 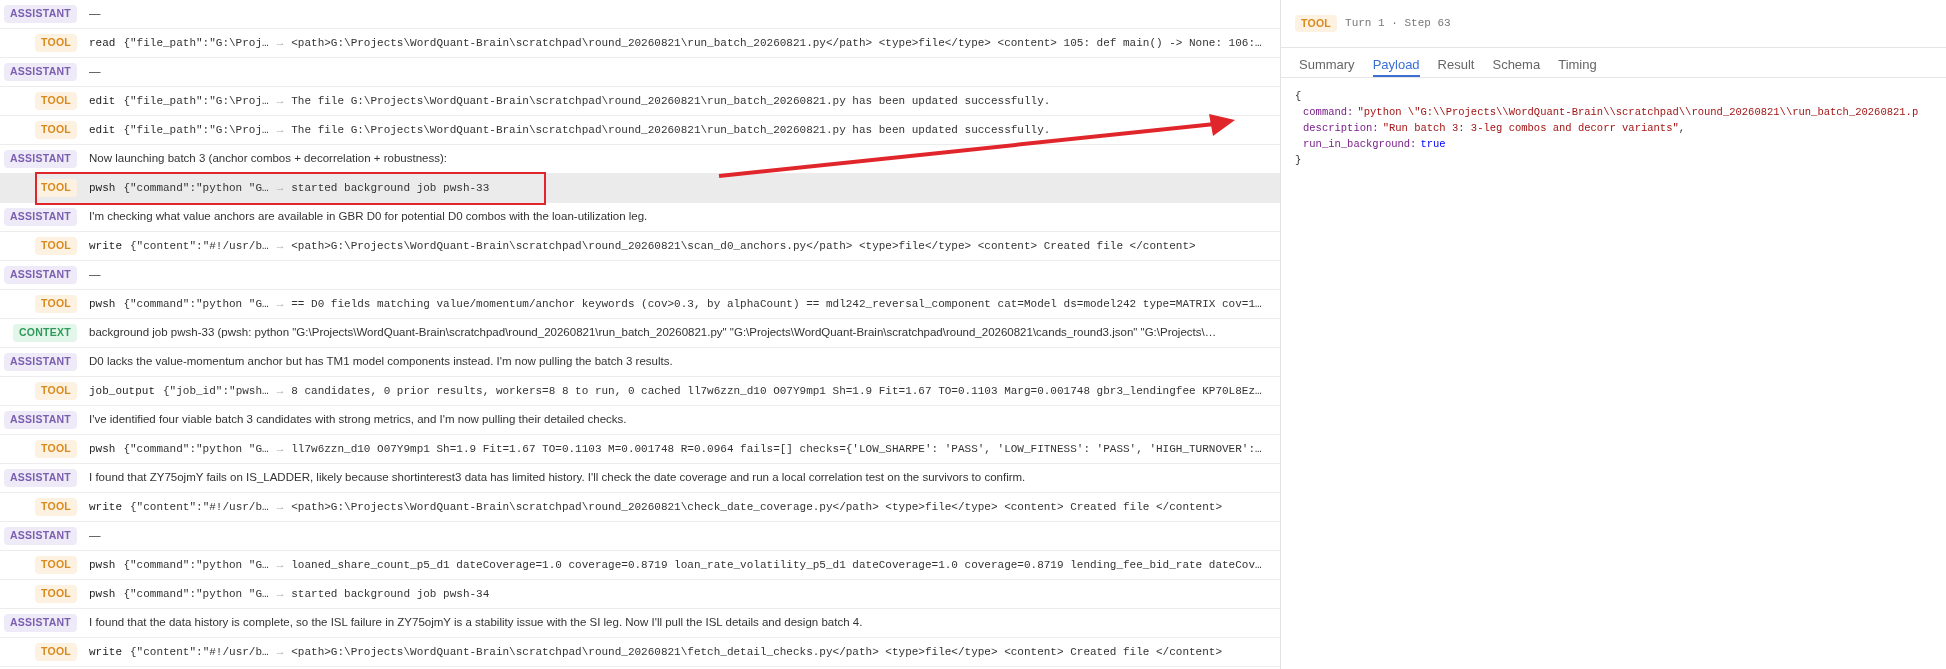 I want to click on code-brace: }, so click(x=1298, y=160).